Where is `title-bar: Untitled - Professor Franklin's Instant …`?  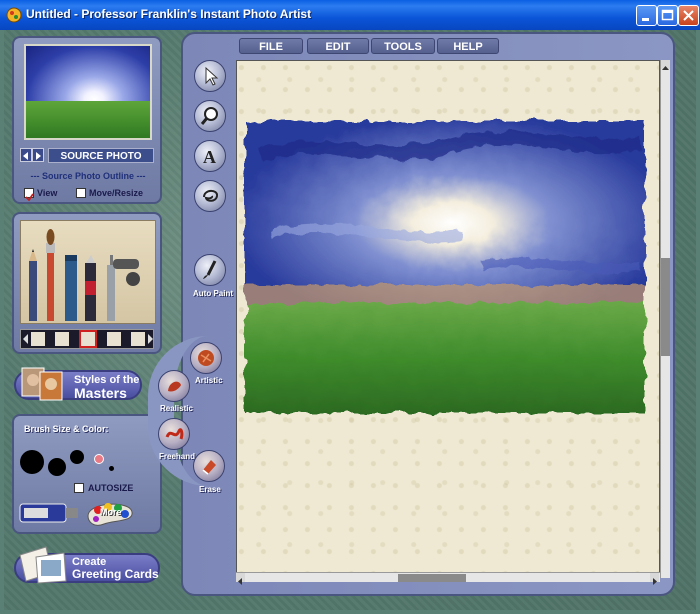 title-bar: Untitled - Professor Franklin's Instant … is located at coordinates (350, 15).